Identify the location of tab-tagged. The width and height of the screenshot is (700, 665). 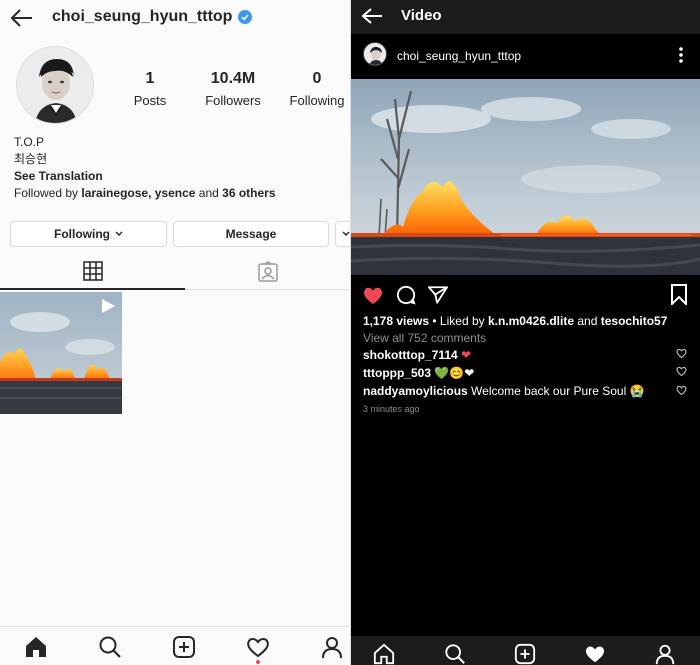
(267, 272).